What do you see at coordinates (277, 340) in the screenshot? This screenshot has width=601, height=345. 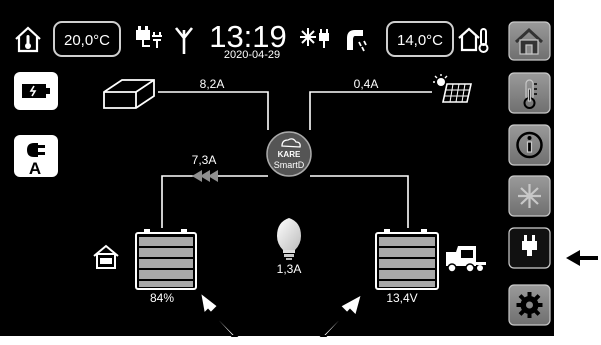 I see `bottom-strip` at bounding box center [277, 340].